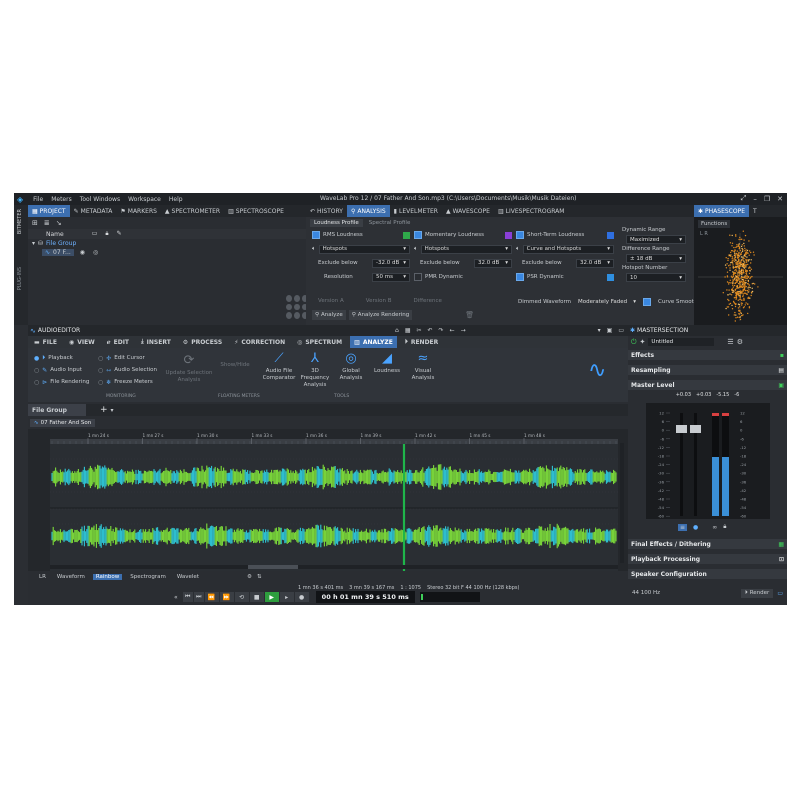 This screenshot has height=800, width=800. I want to click on cursor-option-audio-selection: ○ ⇿ Audio Selection, so click(127, 370).